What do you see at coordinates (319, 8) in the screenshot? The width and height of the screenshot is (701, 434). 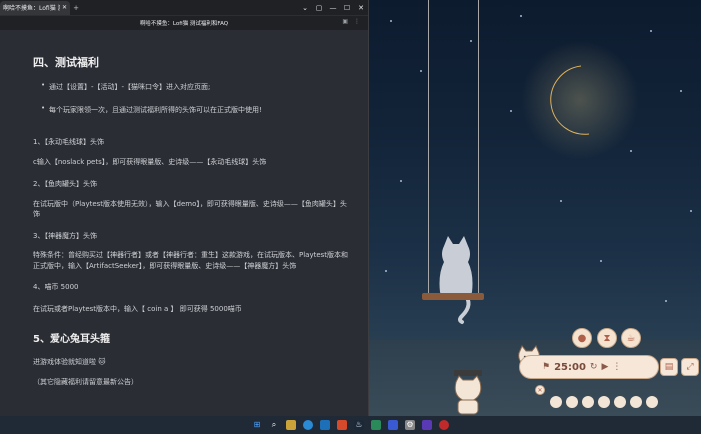 I see `restore-icon: ▢` at bounding box center [319, 8].